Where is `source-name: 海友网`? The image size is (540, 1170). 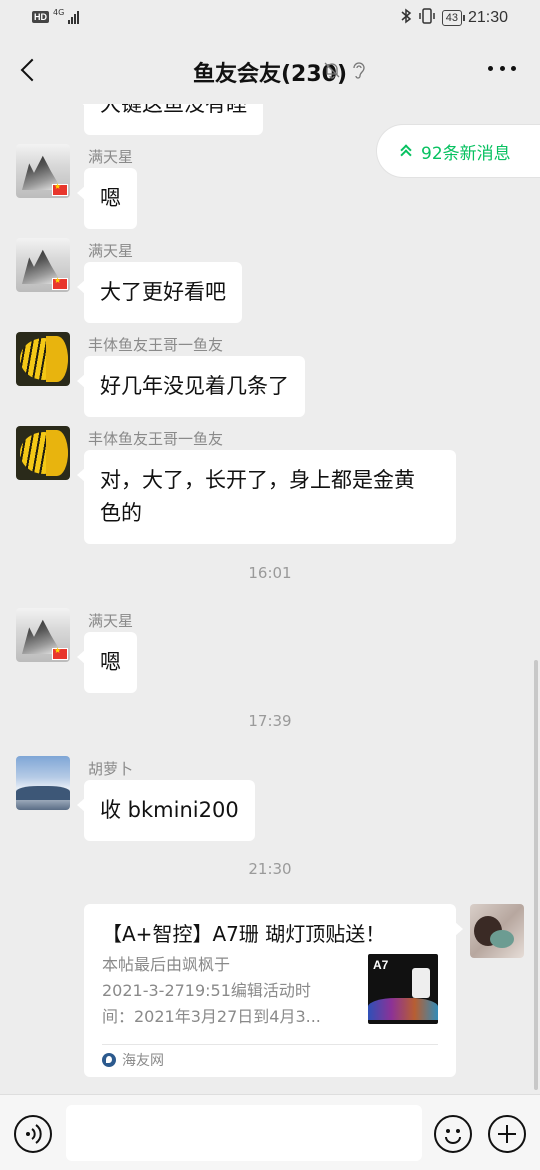 source-name: 海友网 is located at coordinates (143, 1061).